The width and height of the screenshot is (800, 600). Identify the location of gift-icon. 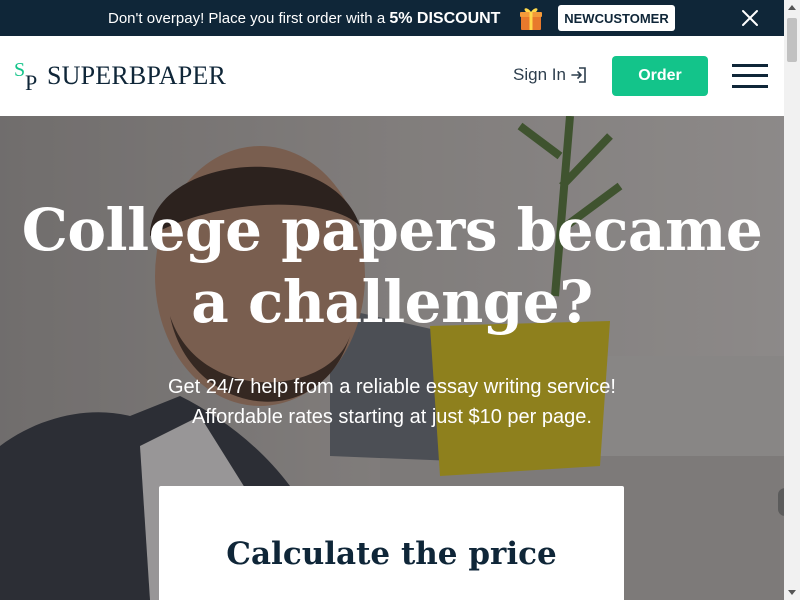
(531, 19).